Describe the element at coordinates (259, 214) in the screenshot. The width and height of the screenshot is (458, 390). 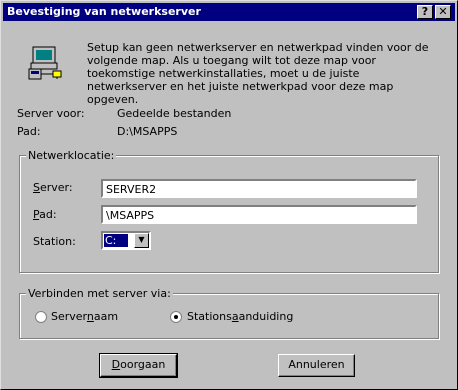
I see `path-input: \MSAPPS` at that location.